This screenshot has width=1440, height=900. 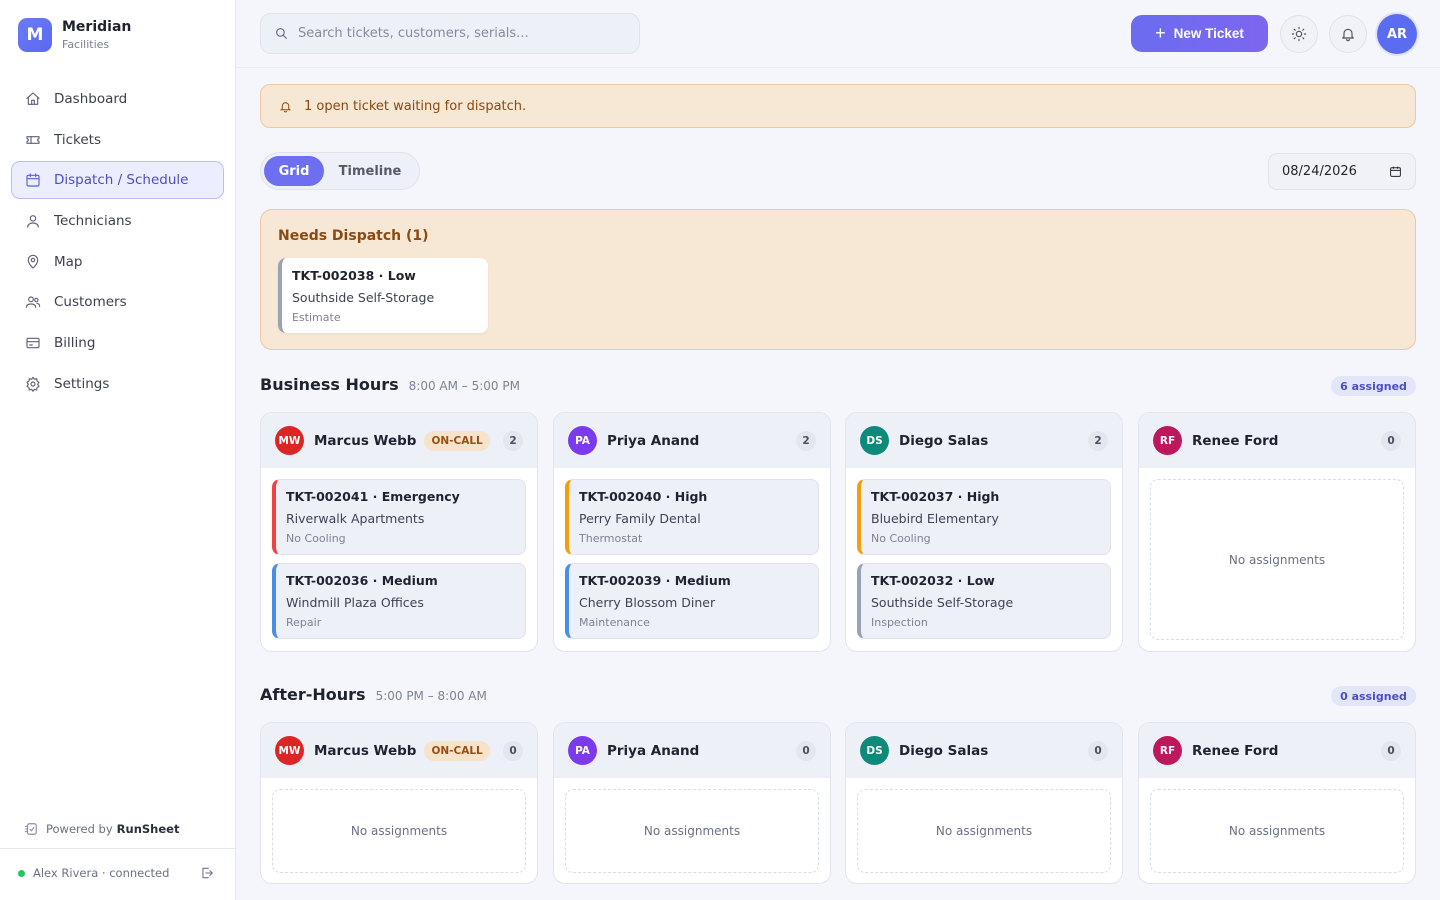 What do you see at coordinates (1395, 171) in the screenshot?
I see `calendar-icon` at bounding box center [1395, 171].